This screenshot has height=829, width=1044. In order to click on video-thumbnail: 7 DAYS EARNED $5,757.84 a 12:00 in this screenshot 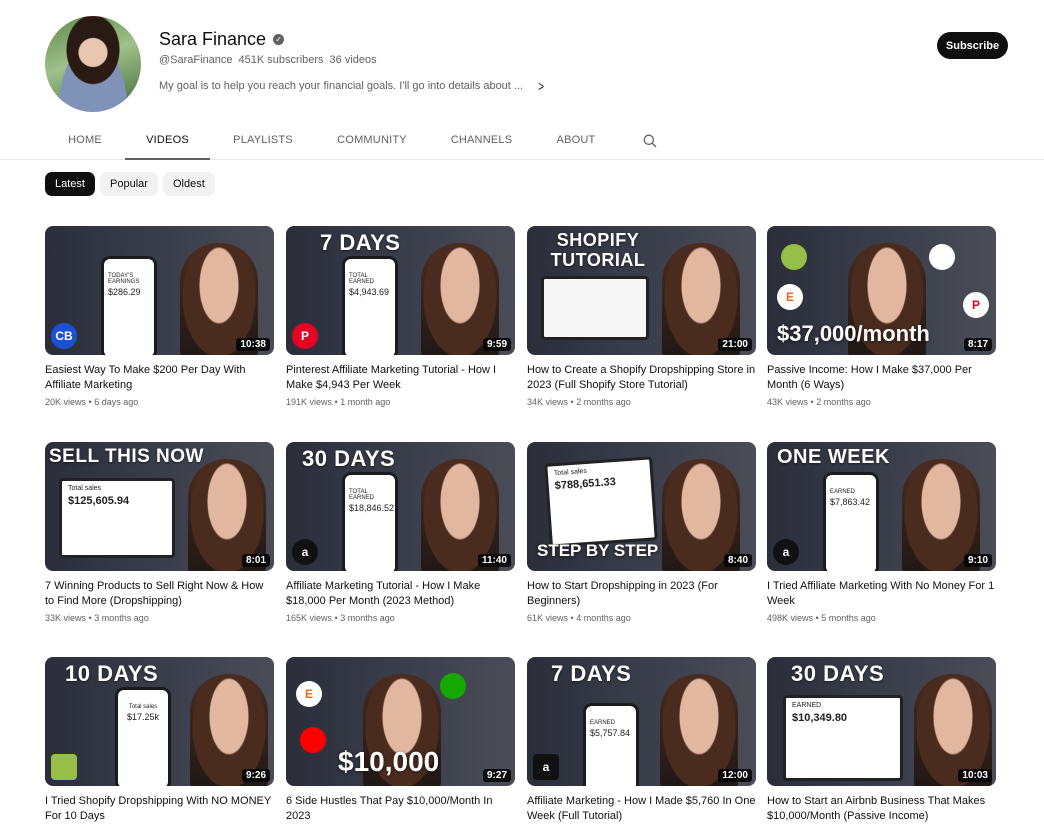, I will do `click(641, 721)`.